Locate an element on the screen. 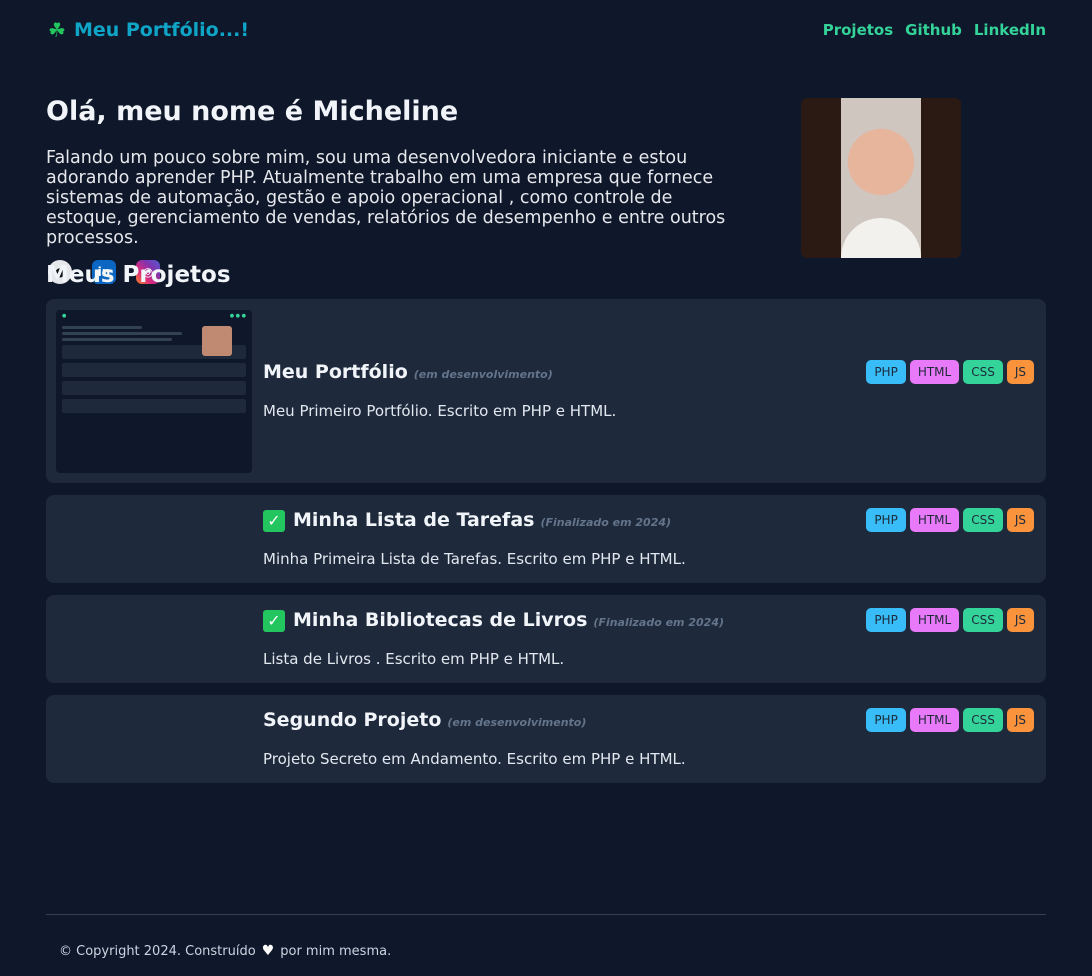 The height and width of the screenshot is (976, 1092). nav-projetos: Projetos is located at coordinates (858, 30).